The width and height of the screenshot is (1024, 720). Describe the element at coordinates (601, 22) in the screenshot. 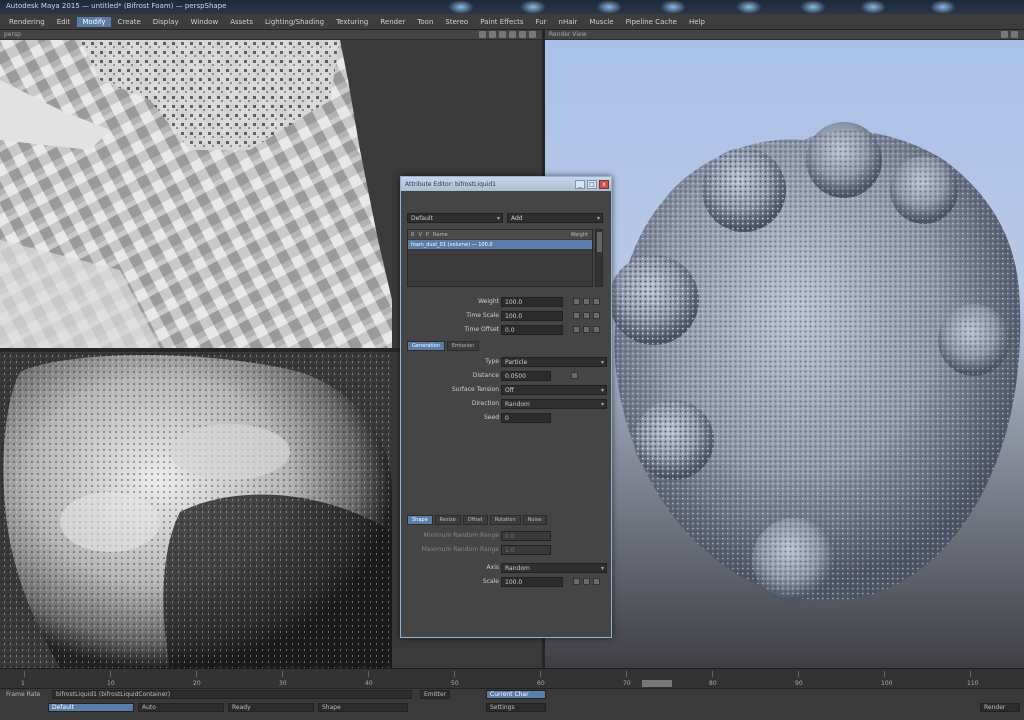

I see `menu-item: Muscle` at that location.